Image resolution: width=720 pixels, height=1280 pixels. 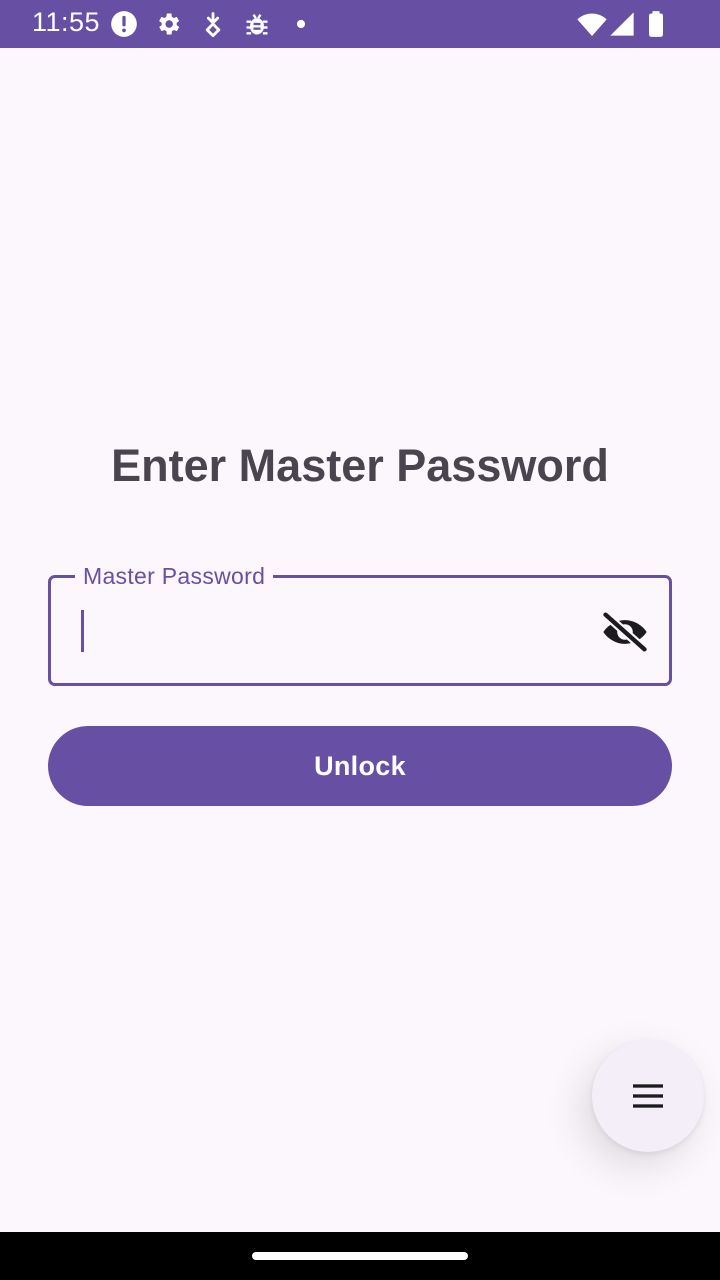 I want to click on page-title: Enter Master Password, so click(x=360, y=465).